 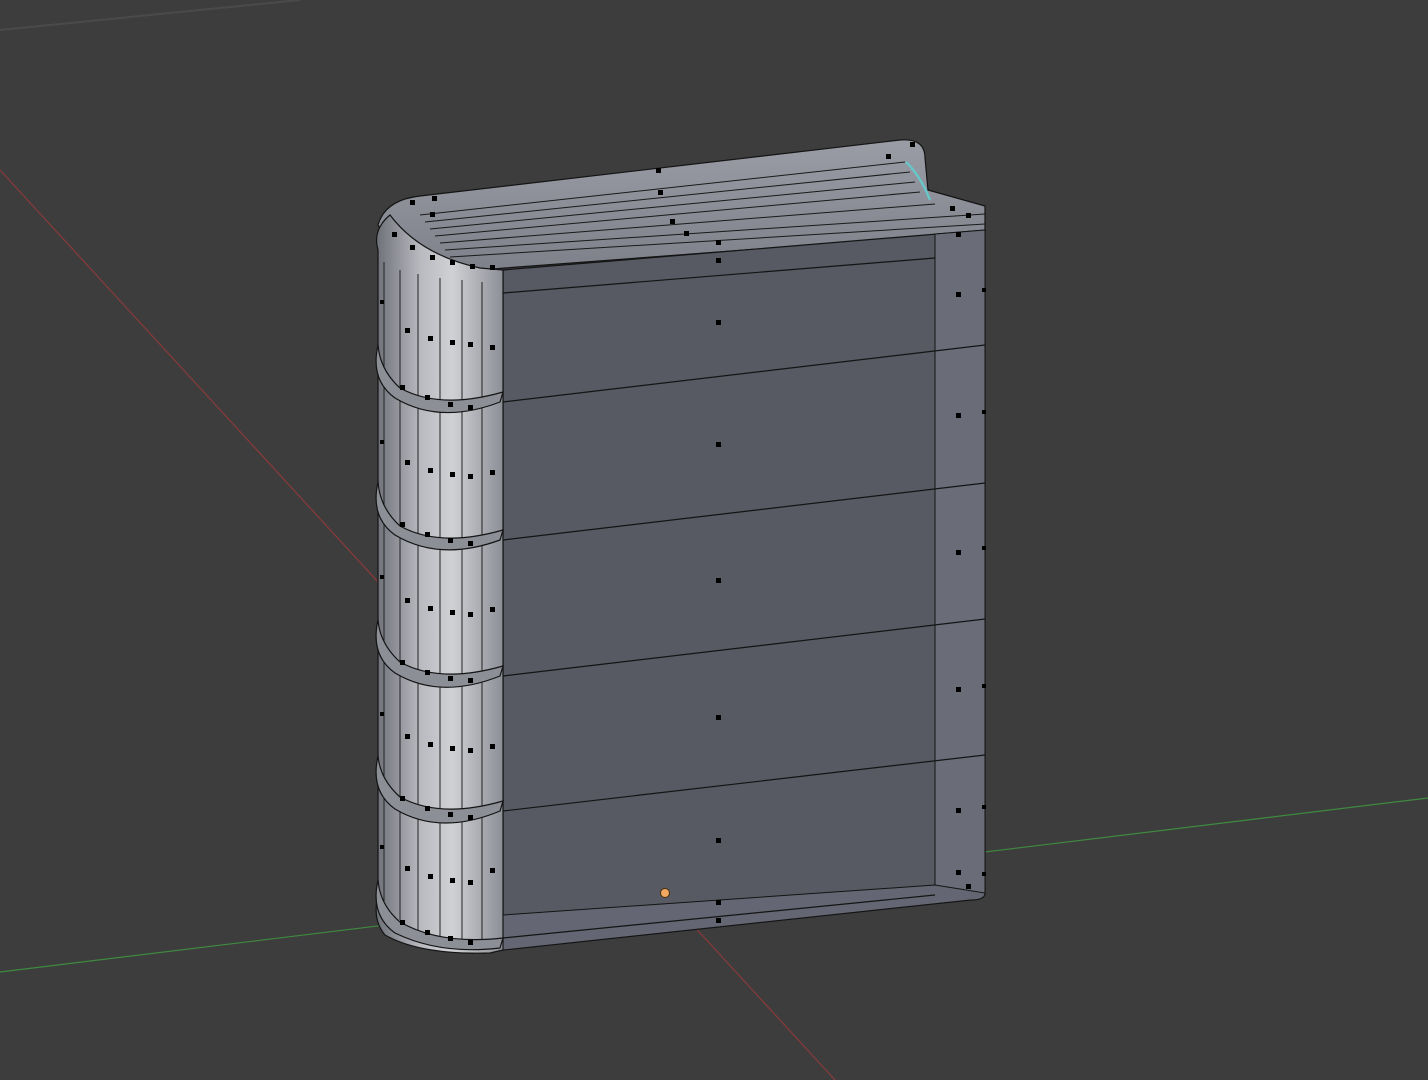 I want to click on grid-line, so click(x=150, y=15).